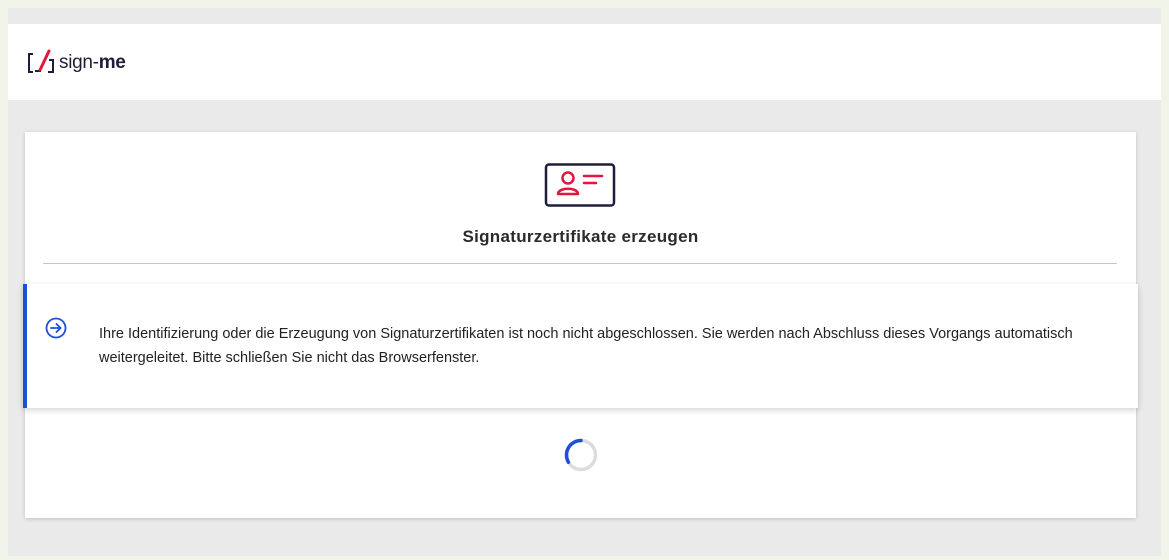 The image size is (1169, 560). What do you see at coordinates (584, 62) in the screenshot?
I see `app-header: sign-me` at bounding box center [584, 62].